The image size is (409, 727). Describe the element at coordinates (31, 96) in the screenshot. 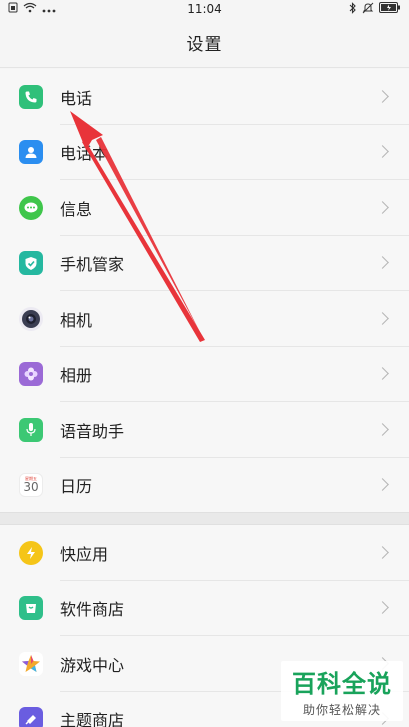

I see `phone-icon` at that location.